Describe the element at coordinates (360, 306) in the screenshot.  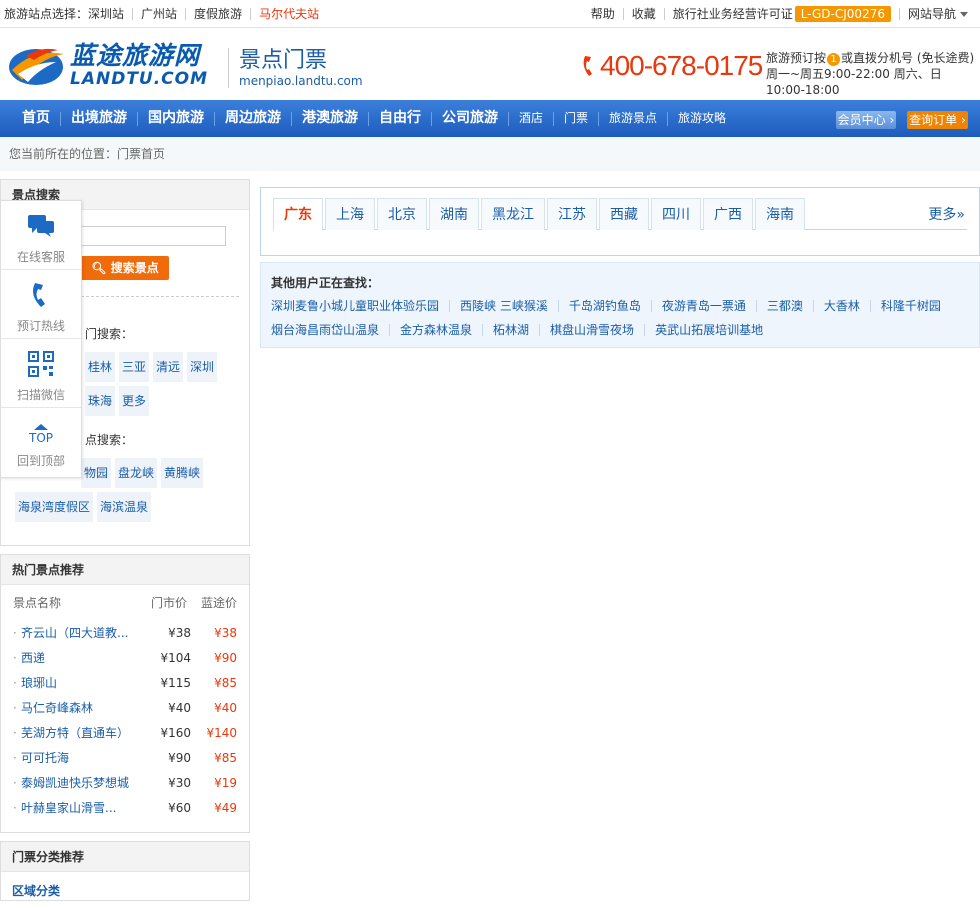
I see `search-suggestion-link: 深圳麦鲁小城儿童职业体验乐园` at that location.